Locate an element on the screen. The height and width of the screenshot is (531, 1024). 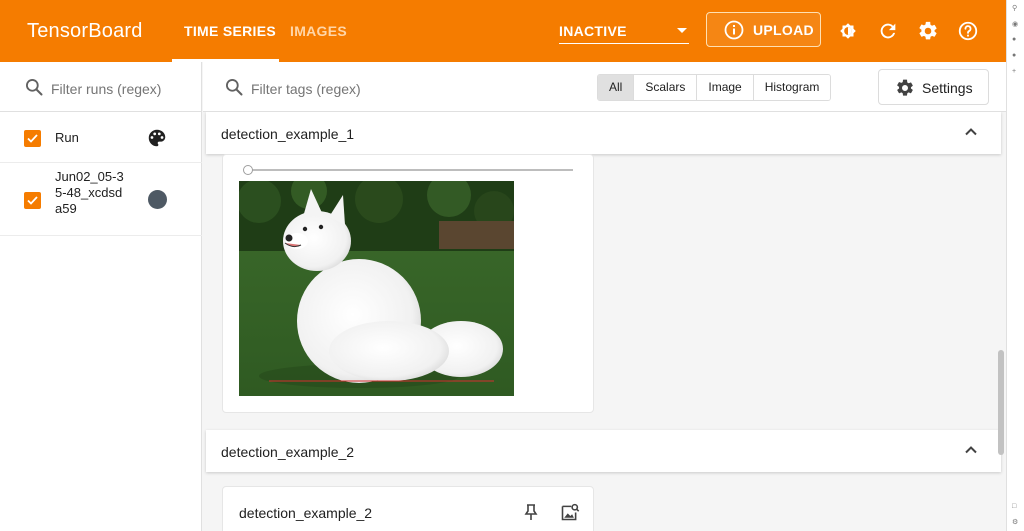
type-all-button: All is located at coordinates (616, 87).